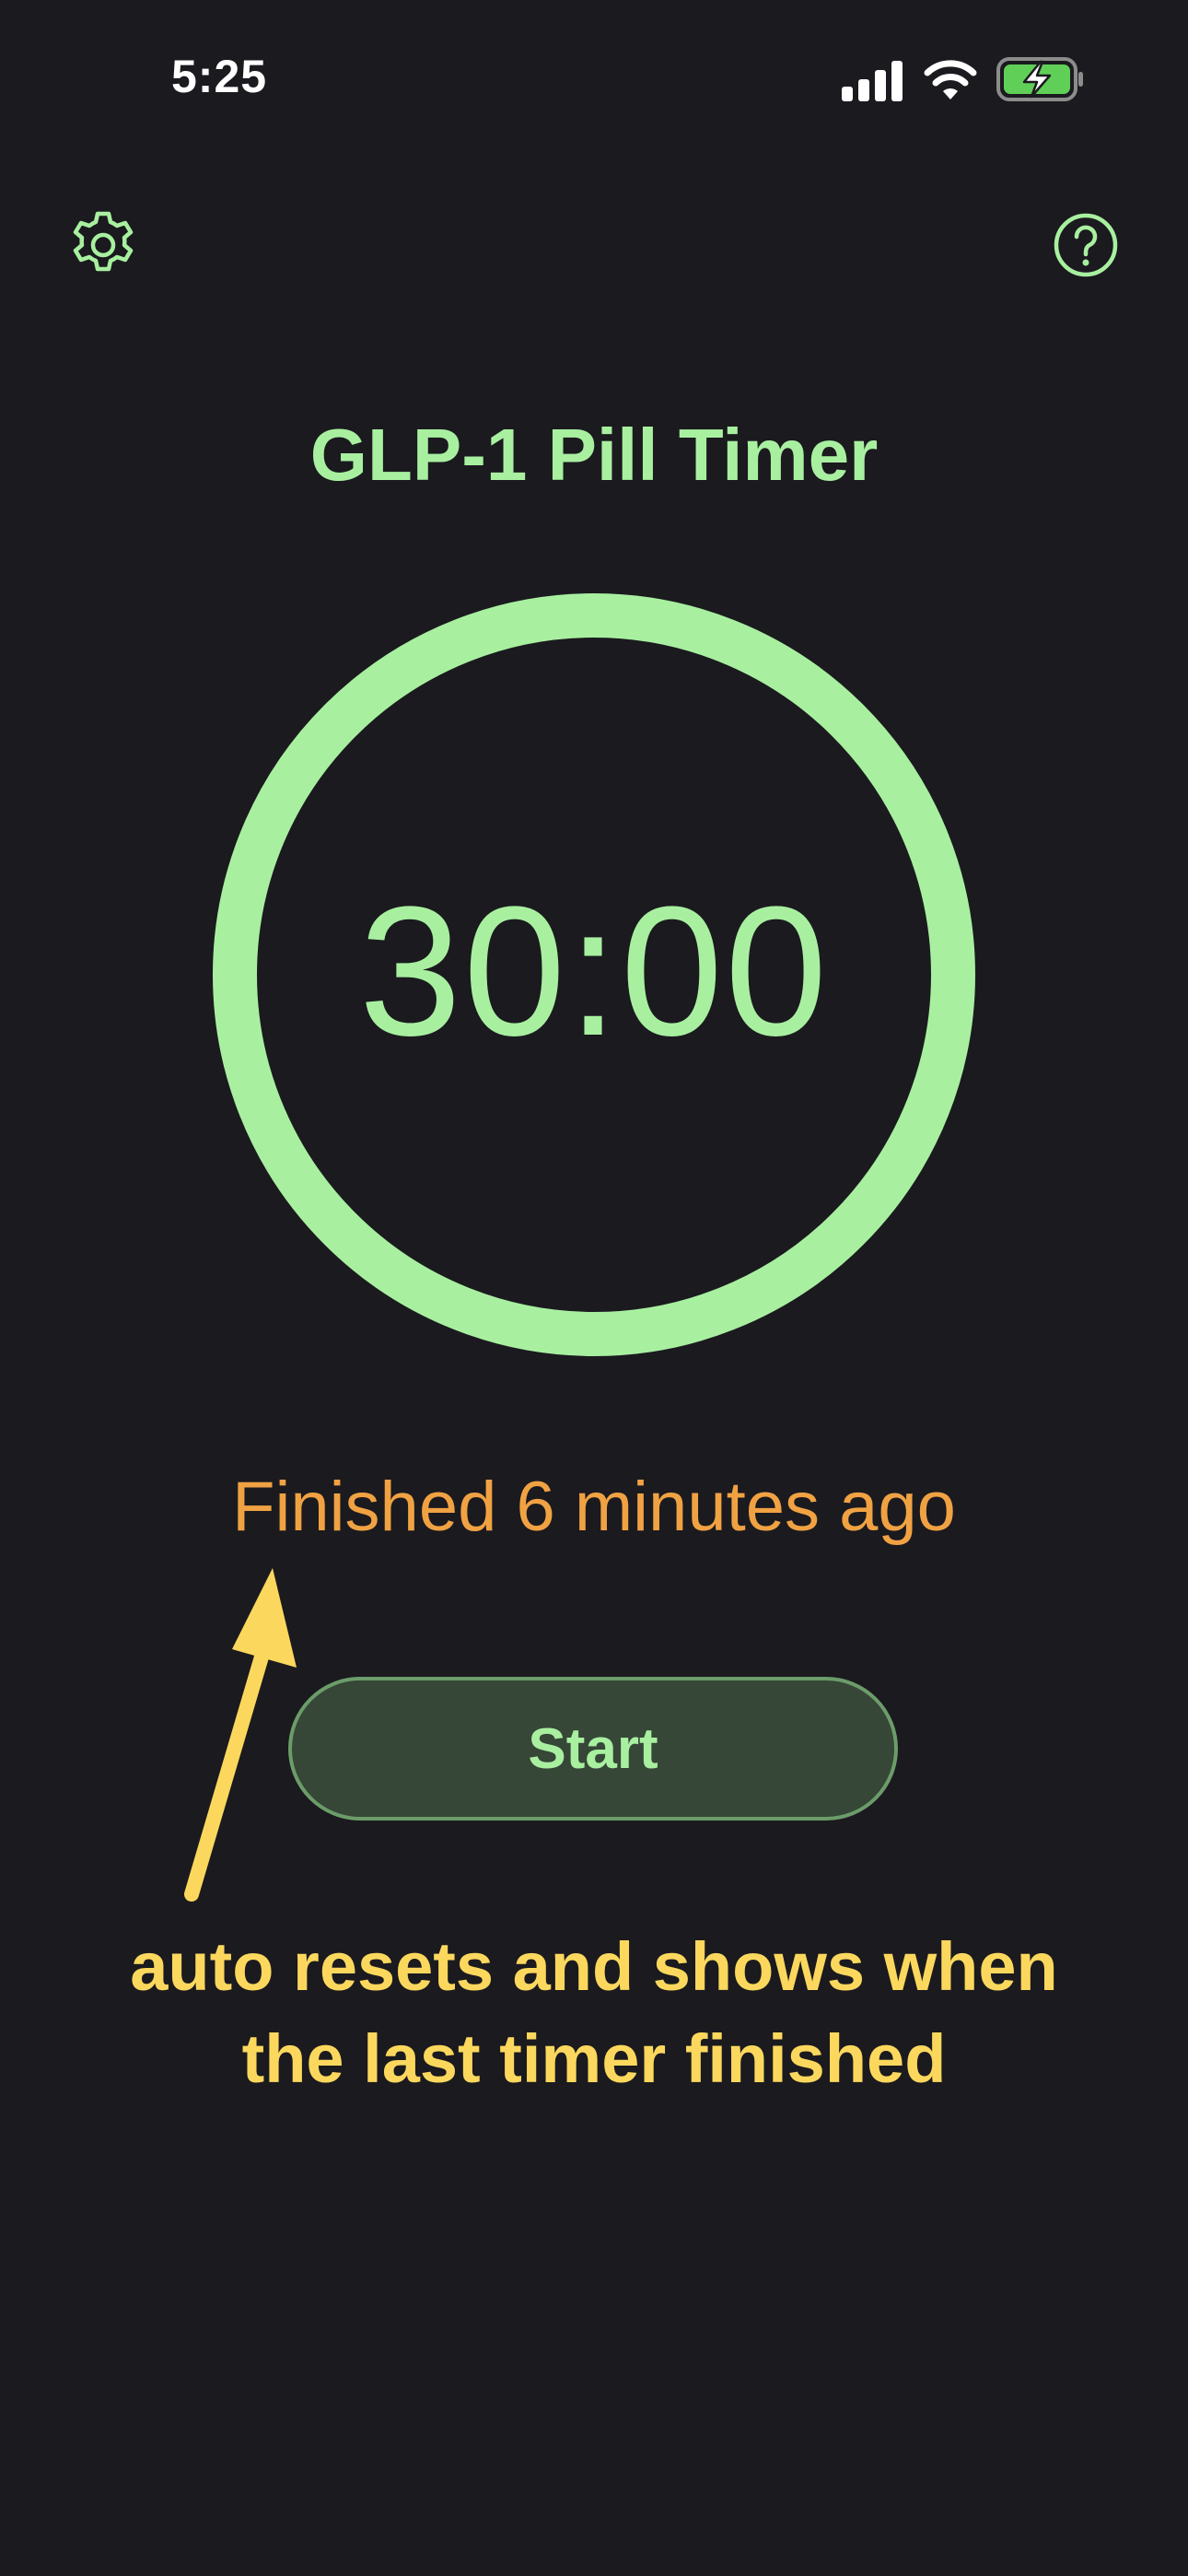 The width and height of the screenshot is (1188, 2576). I want to click on annotation-line-2: the last timer finished, so click(594, 2058).